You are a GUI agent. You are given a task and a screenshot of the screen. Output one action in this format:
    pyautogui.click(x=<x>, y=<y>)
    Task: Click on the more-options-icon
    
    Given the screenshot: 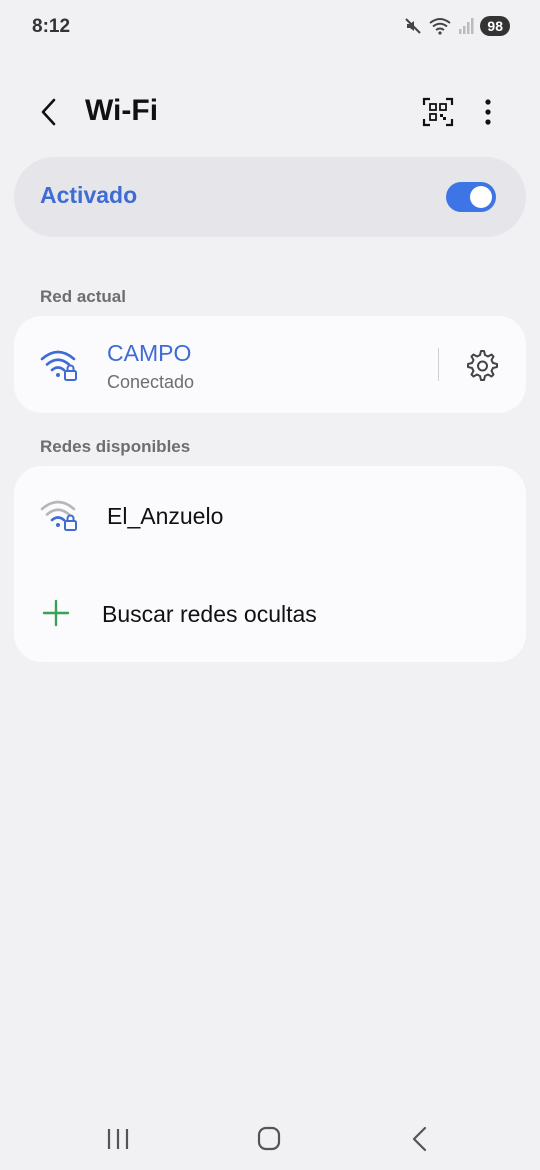 What is the action you would take?
    pyautogui.click(x=488, y=112)
    